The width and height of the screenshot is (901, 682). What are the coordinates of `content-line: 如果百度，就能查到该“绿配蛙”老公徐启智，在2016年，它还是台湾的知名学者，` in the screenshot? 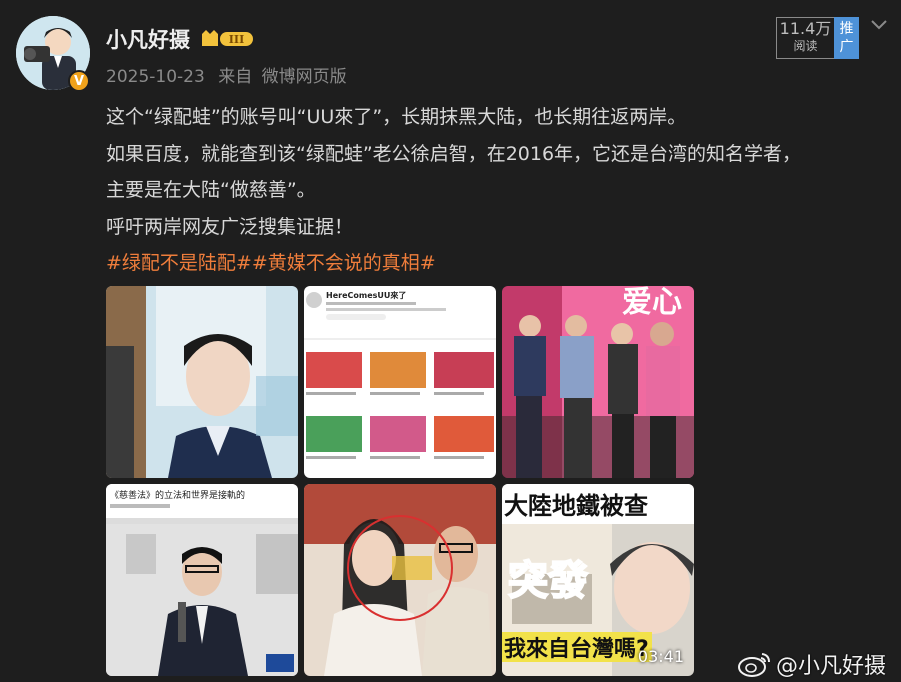 It's located at (454, 153).